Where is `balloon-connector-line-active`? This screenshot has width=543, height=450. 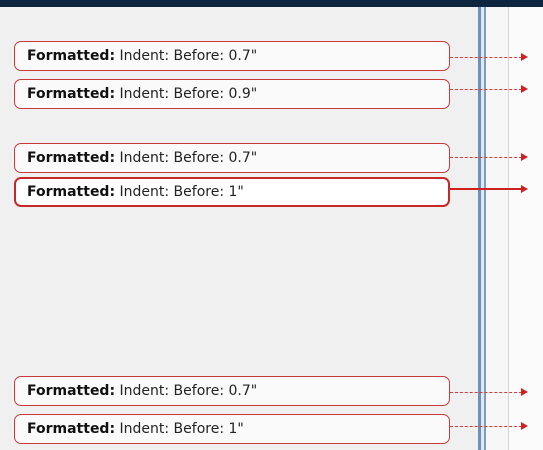 balloon-connector-line-active is located at coordinates (486, 189).